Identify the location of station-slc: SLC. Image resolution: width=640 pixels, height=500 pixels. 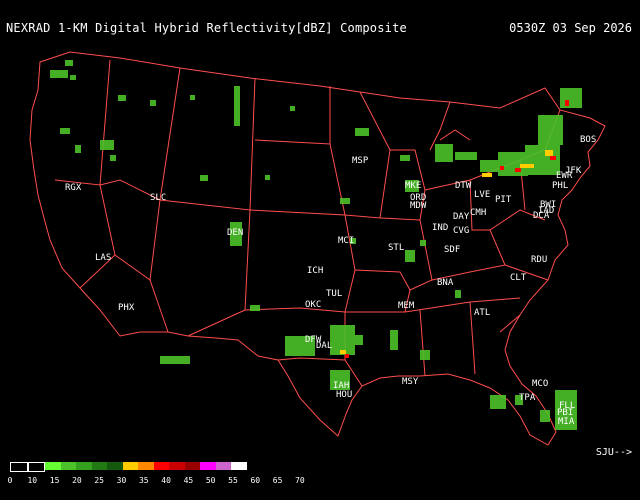
(158, 198).